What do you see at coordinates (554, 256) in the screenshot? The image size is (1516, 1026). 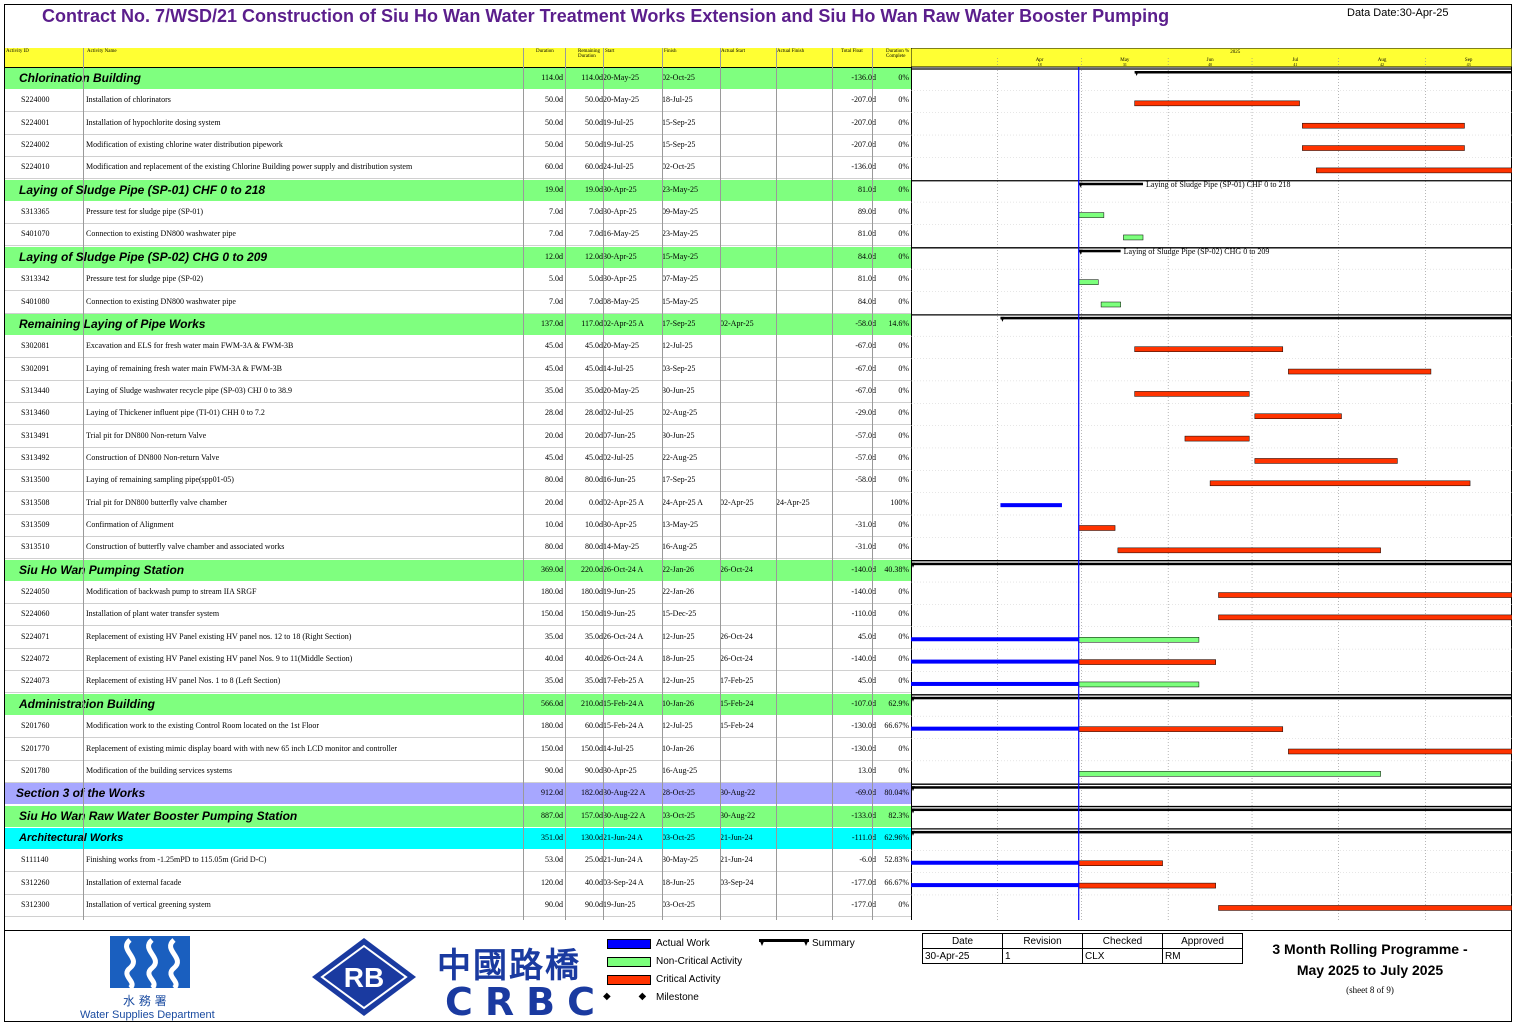 I see `cell-dur: 12.0d` at bounding box center [554, 256].